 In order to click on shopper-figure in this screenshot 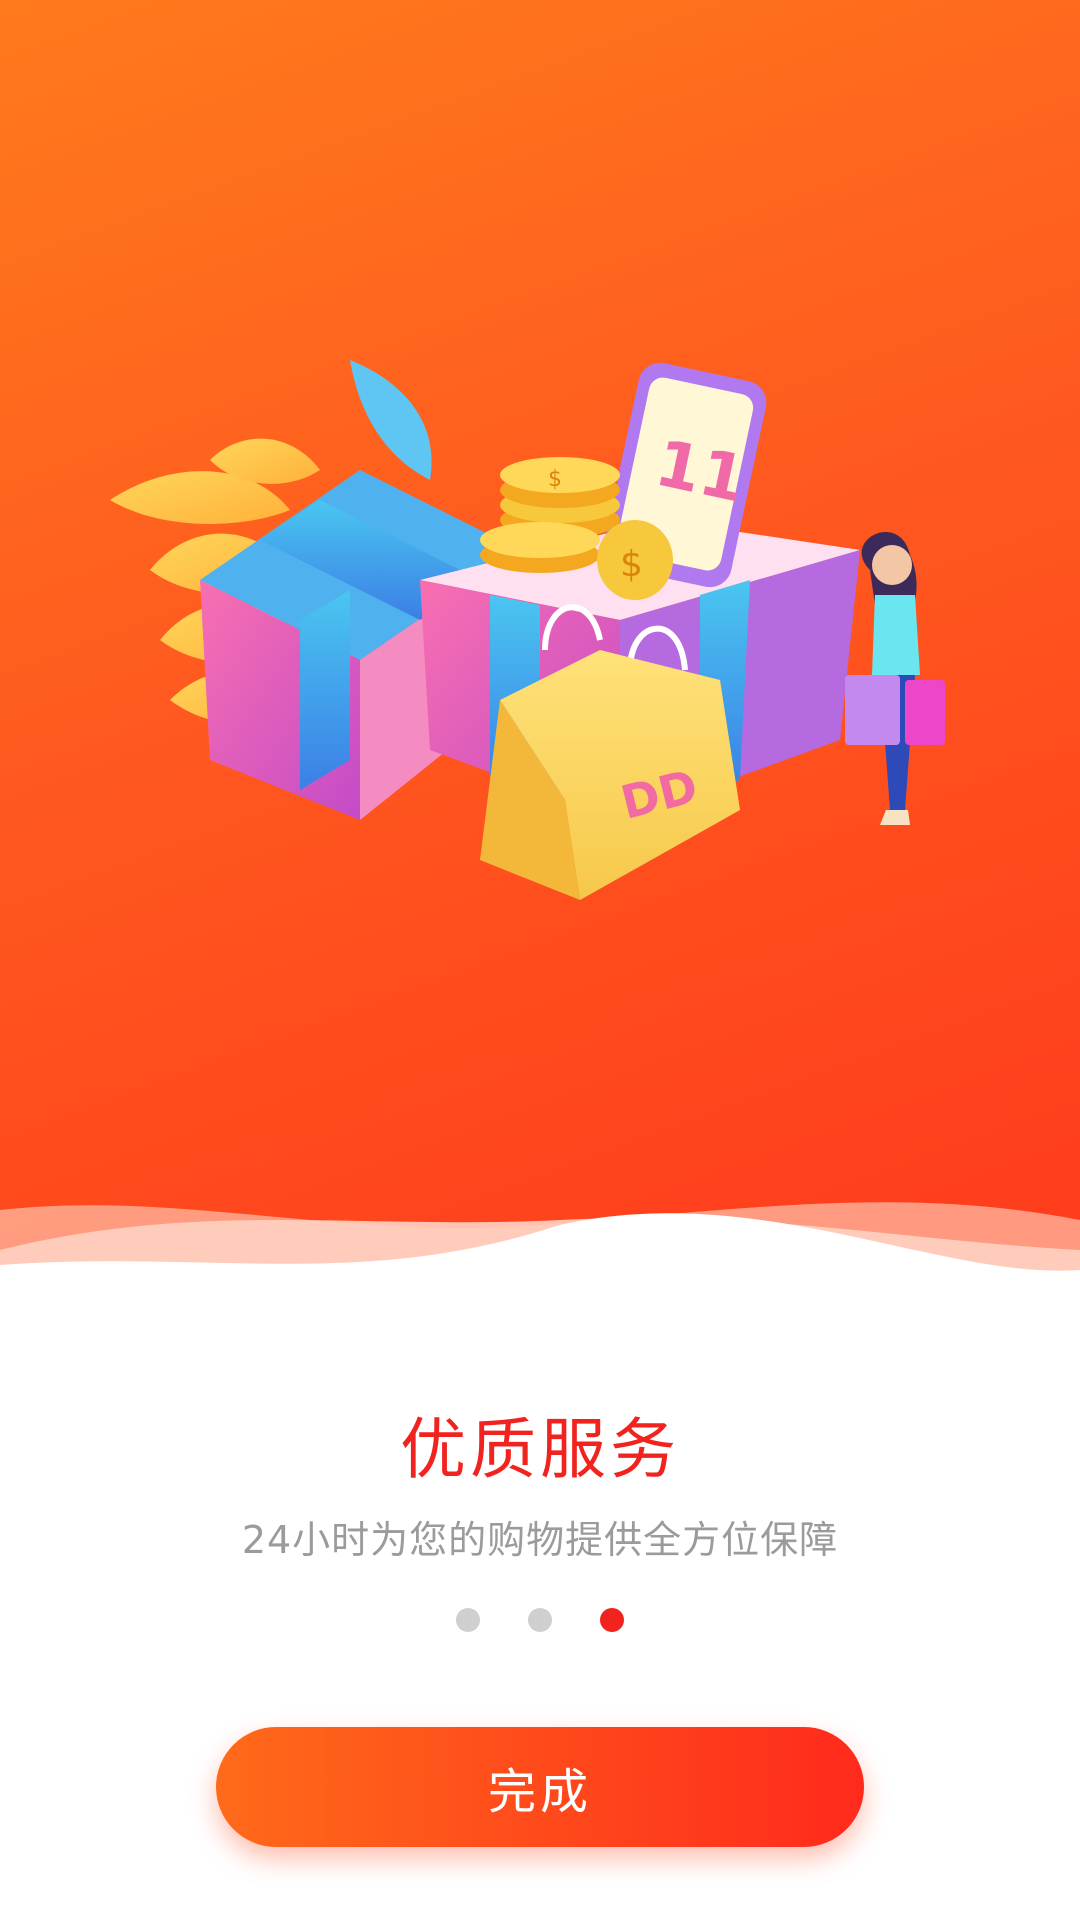, I will do `click(895, 678)`.